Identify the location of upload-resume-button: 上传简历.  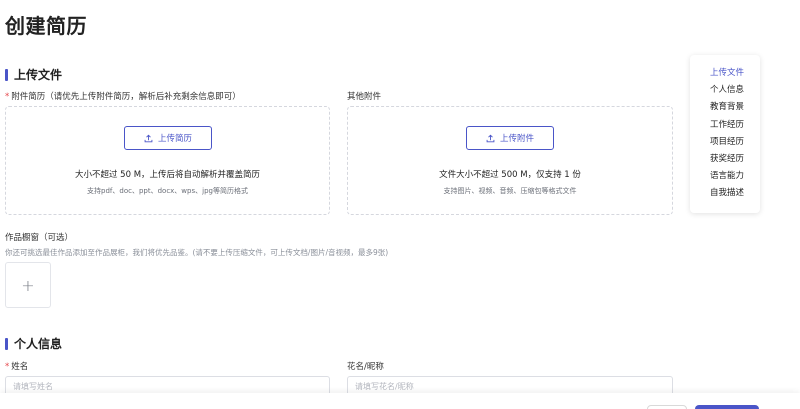
(168, 138).